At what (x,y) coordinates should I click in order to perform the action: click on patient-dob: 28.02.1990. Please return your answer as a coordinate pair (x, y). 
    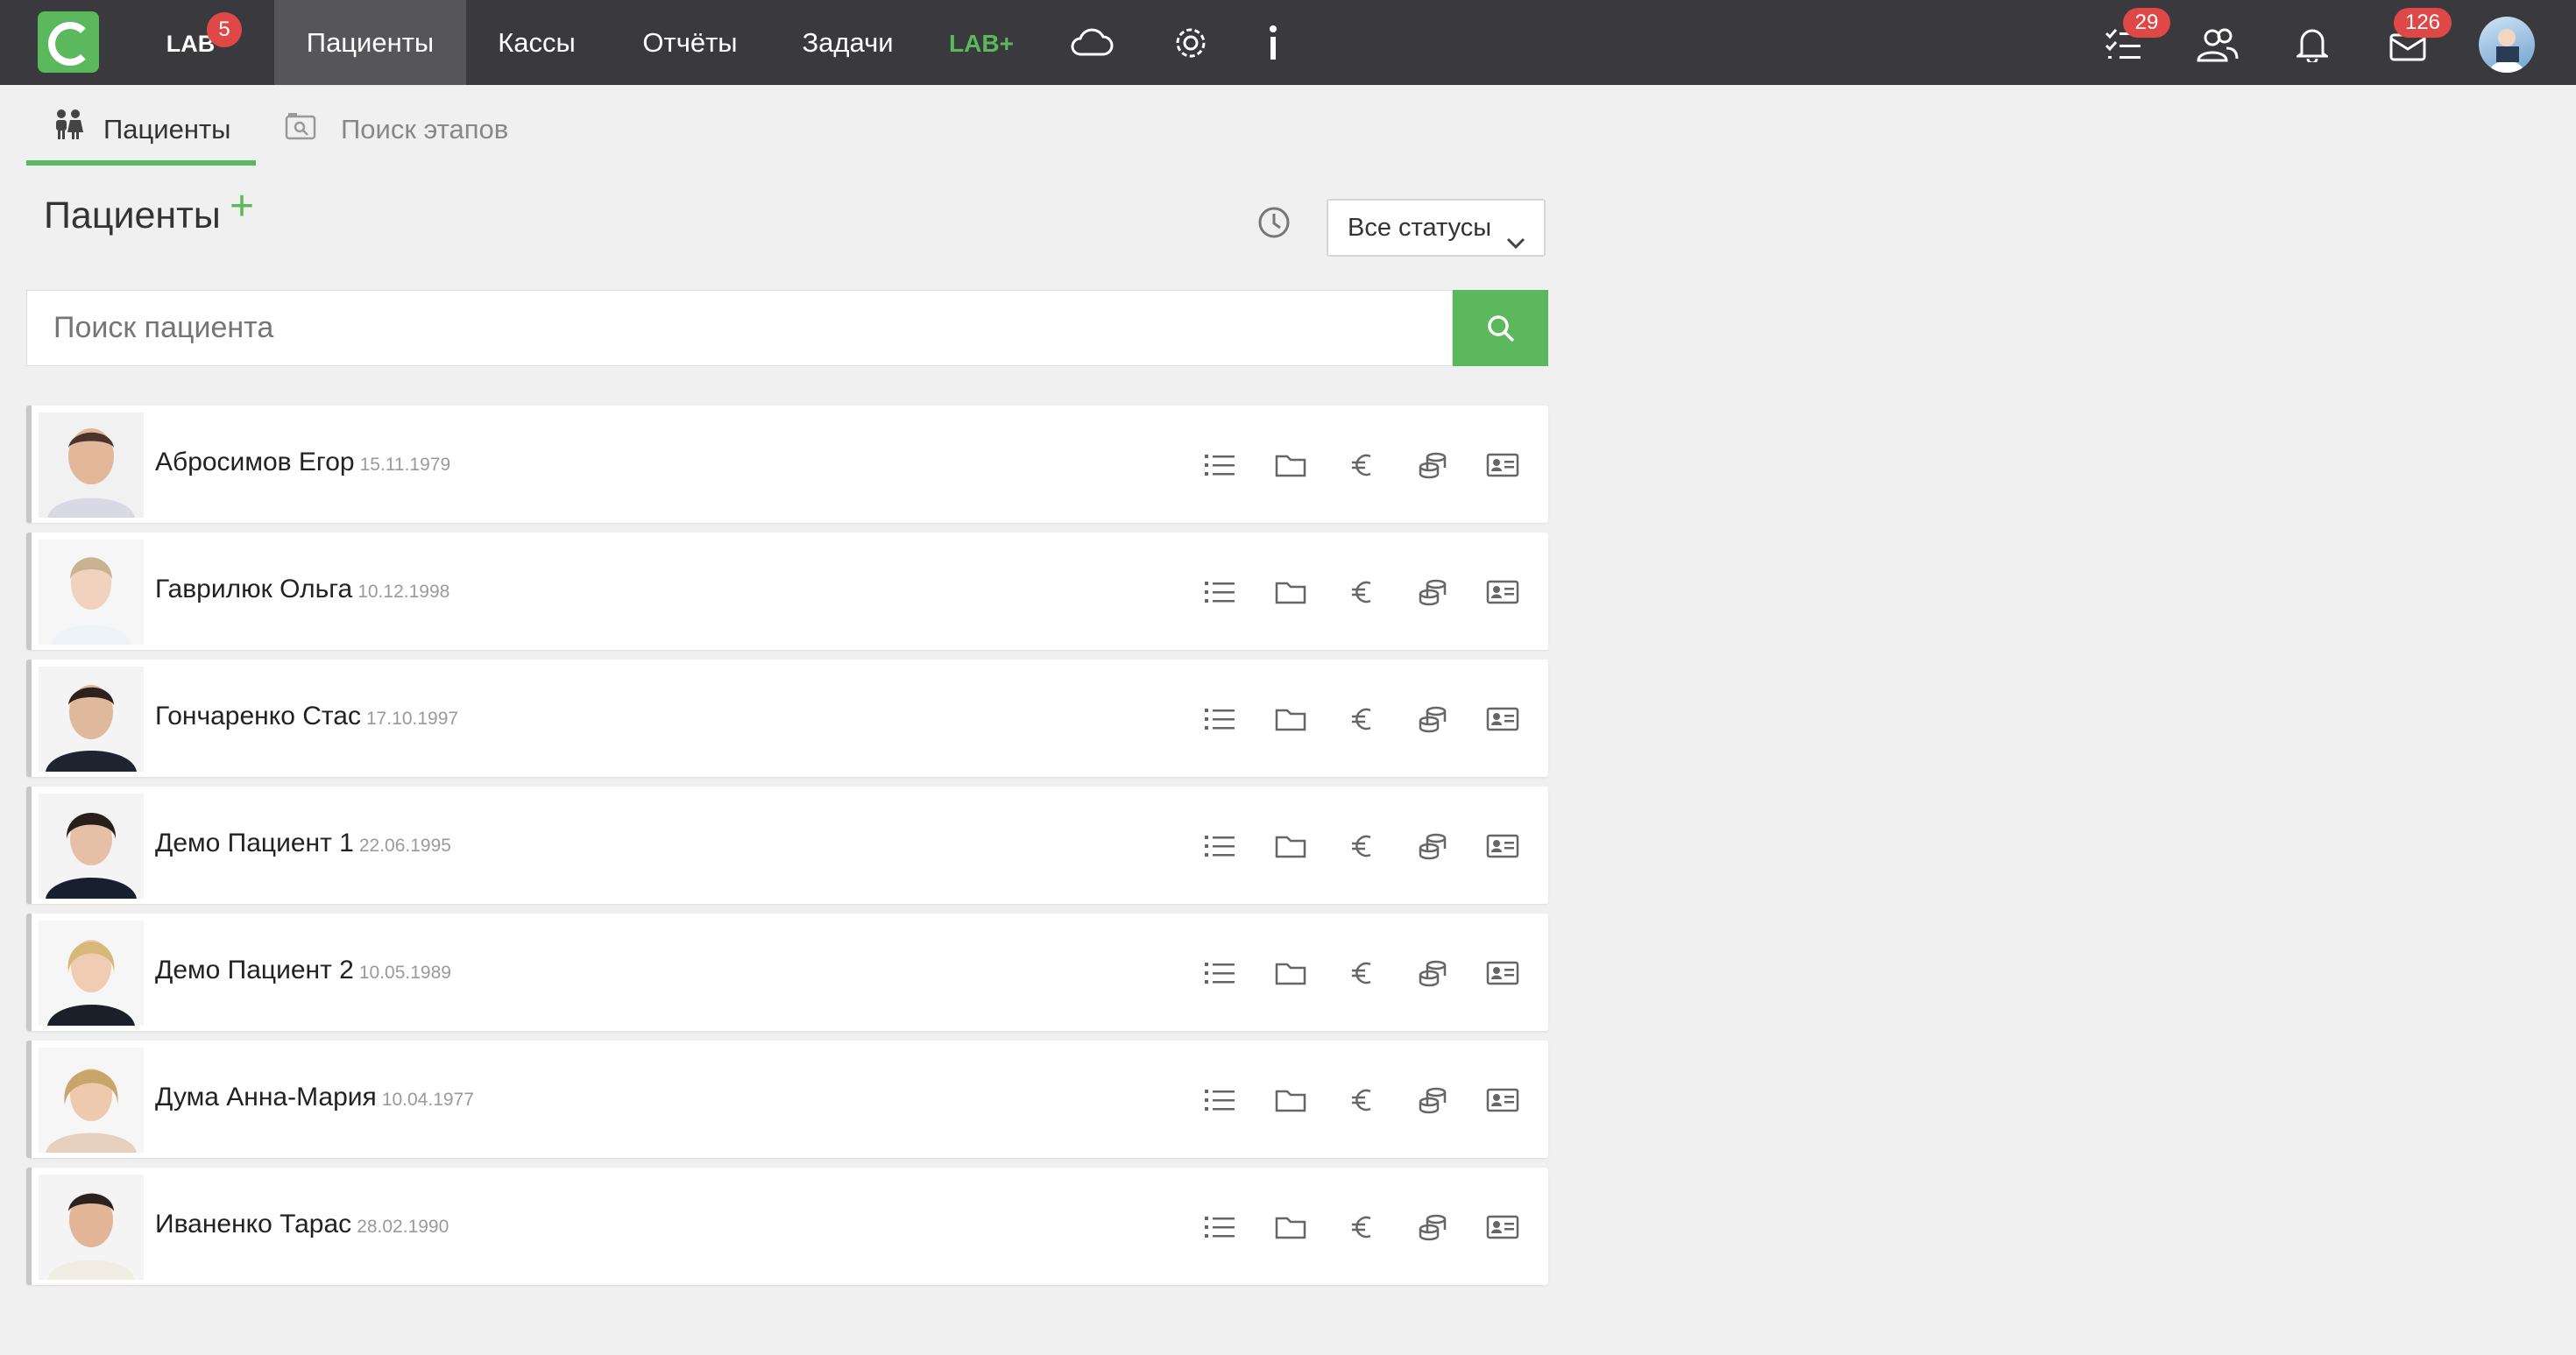
    Looking at the image, I should click on (403, 1227).